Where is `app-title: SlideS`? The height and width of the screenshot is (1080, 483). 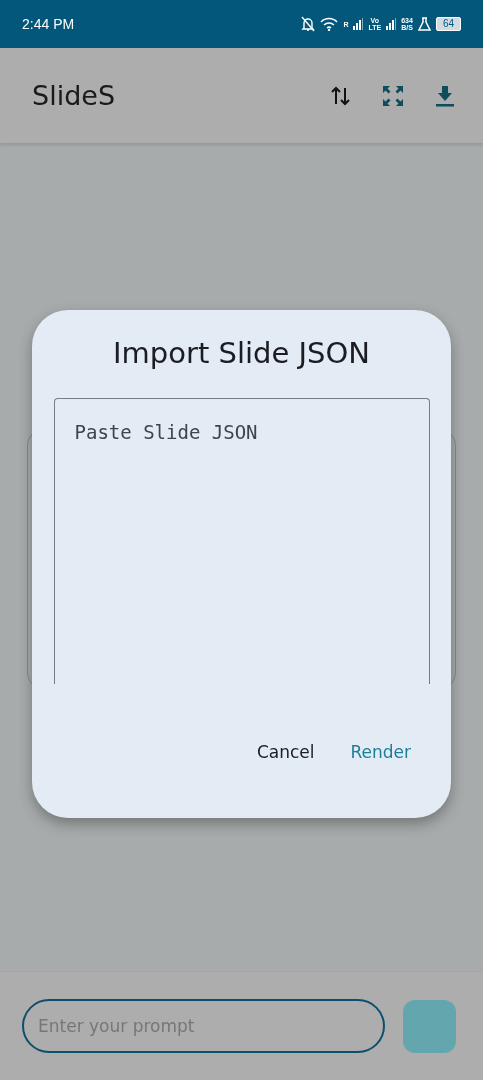 app-title: SlideS is located at coordinates (74, 95).